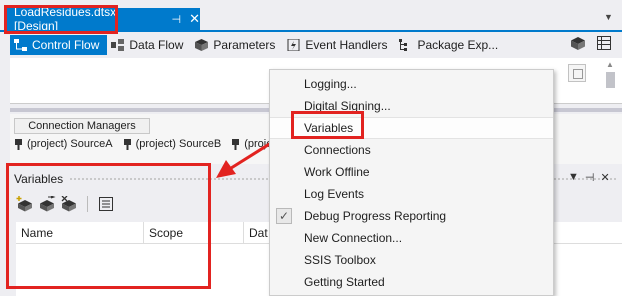 This screenshot has height=296, width=622. I want to click on scroll-up-icon: ▲, so click(610, 64).